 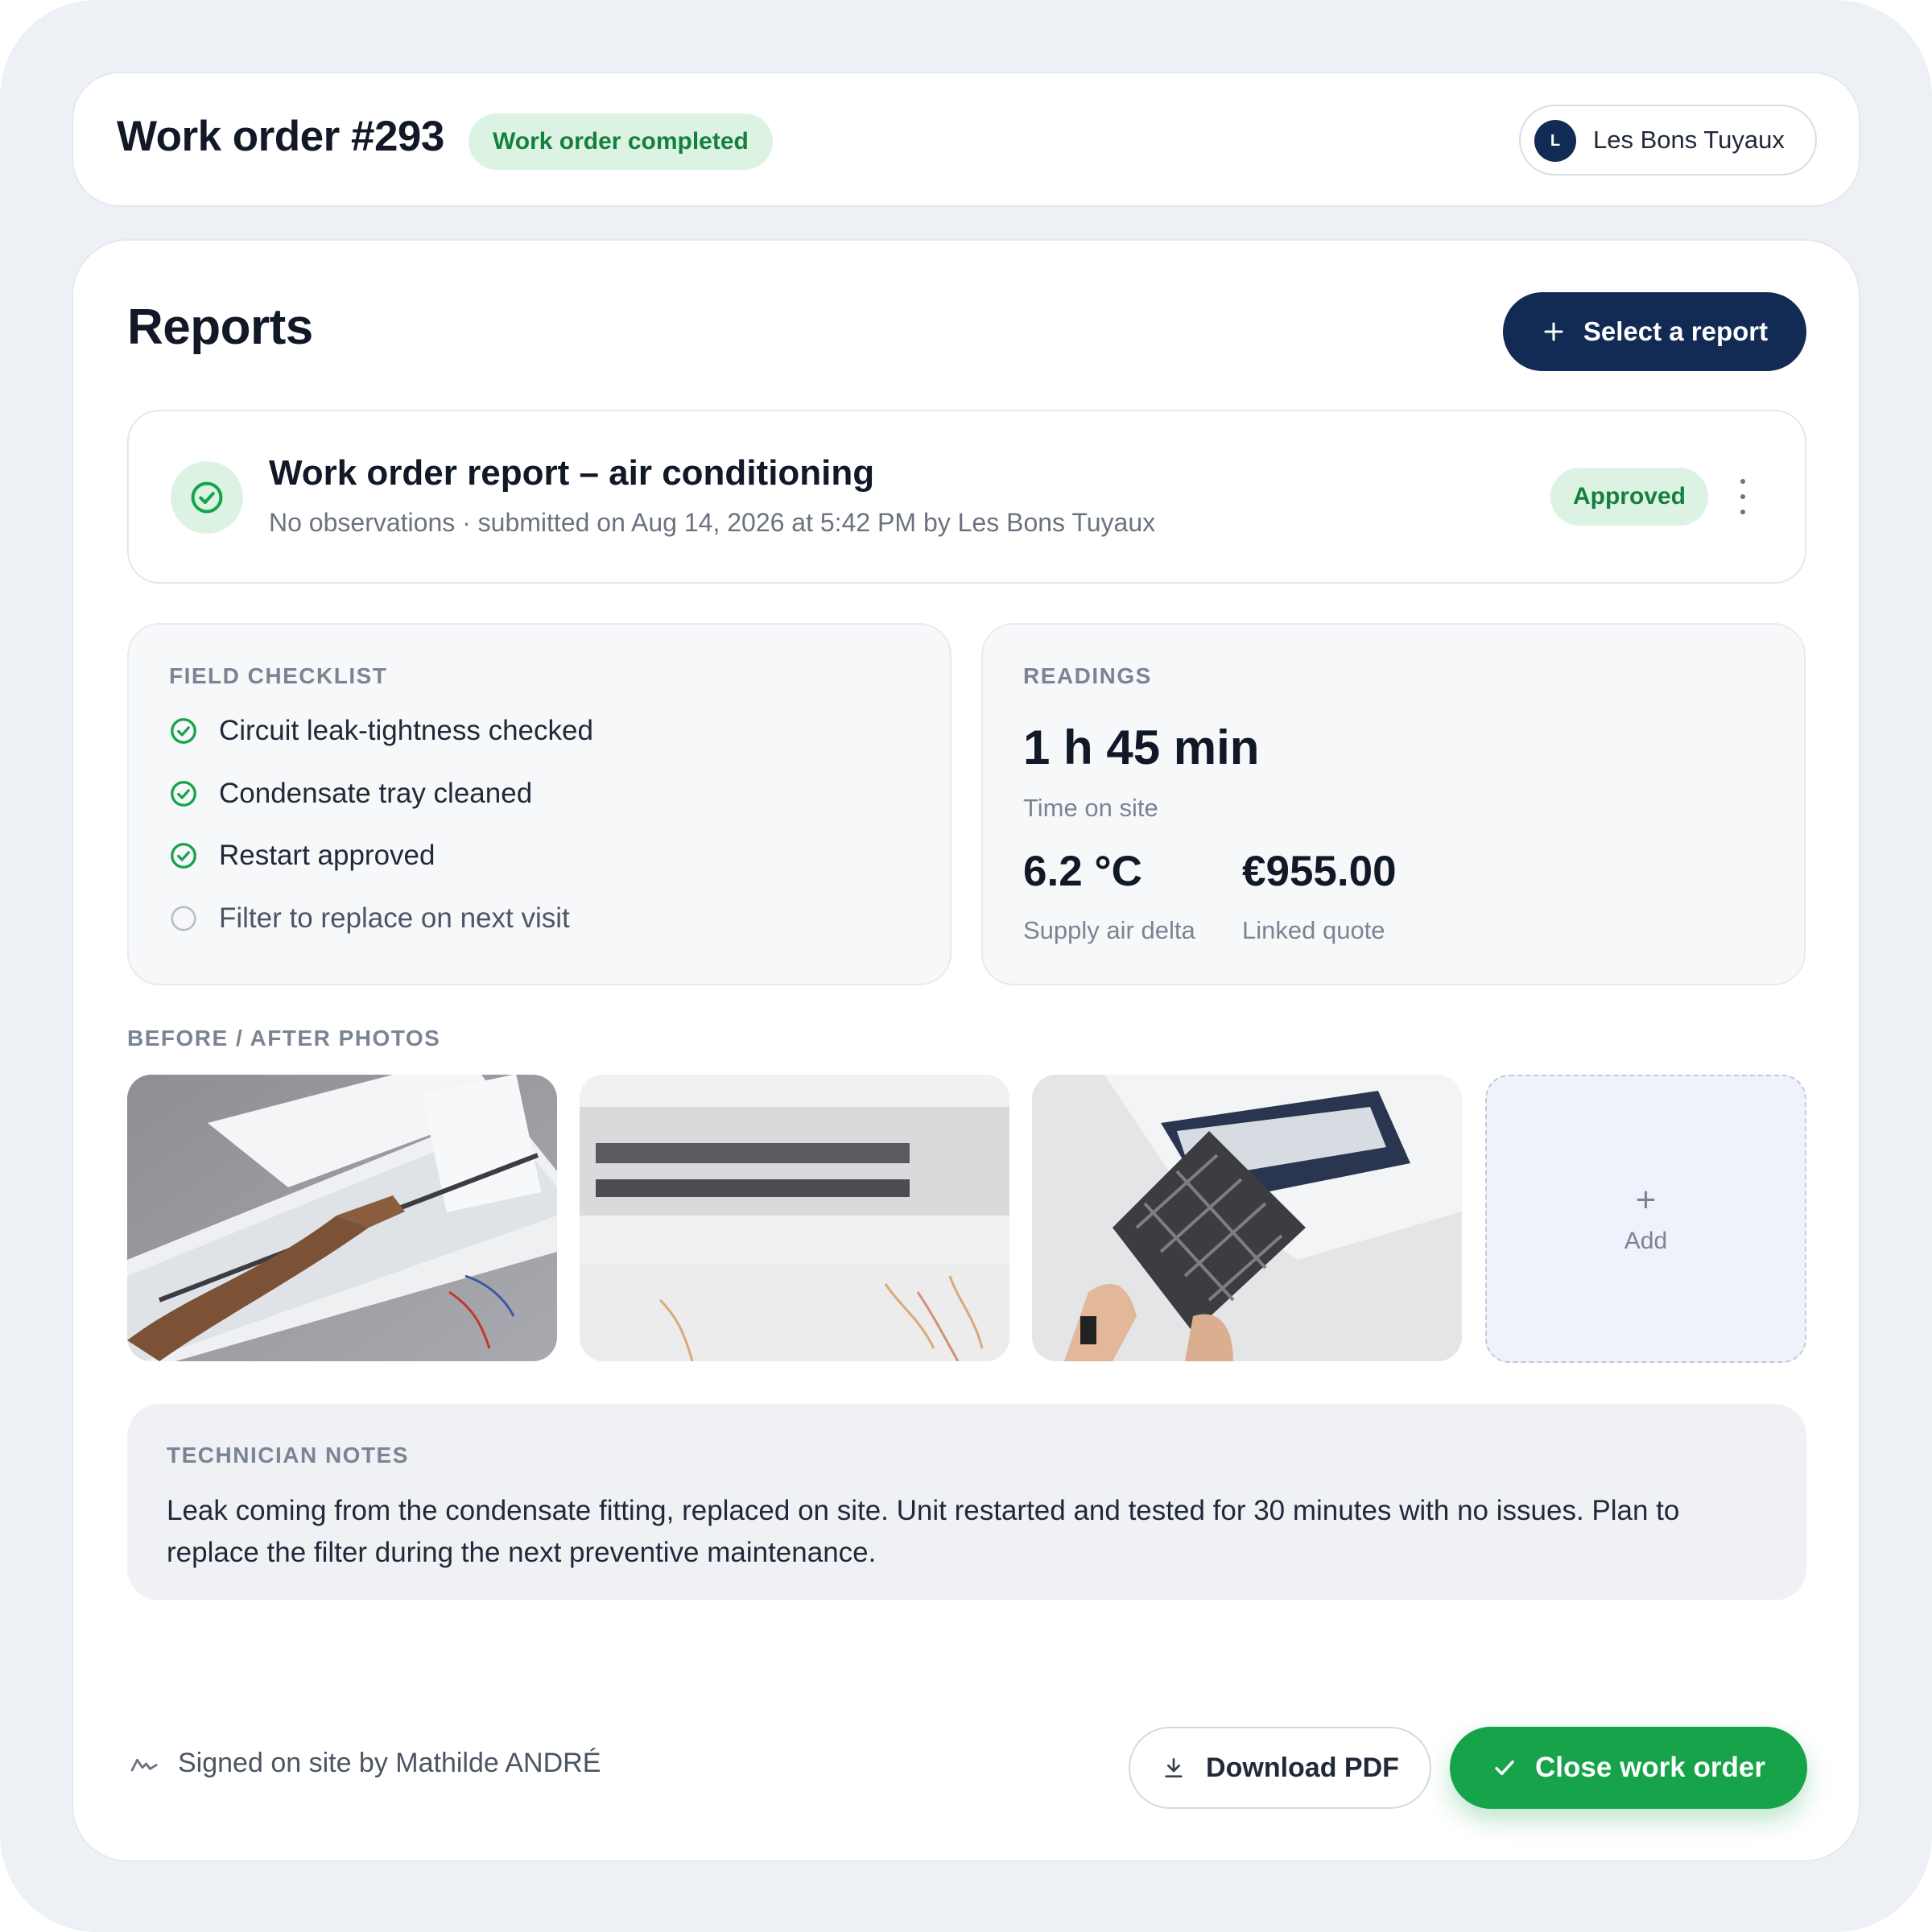 What do you see at coordinates (183, 918) in the screenshot?
I see `empty-circle-icon` at bounding box center [183, 918].